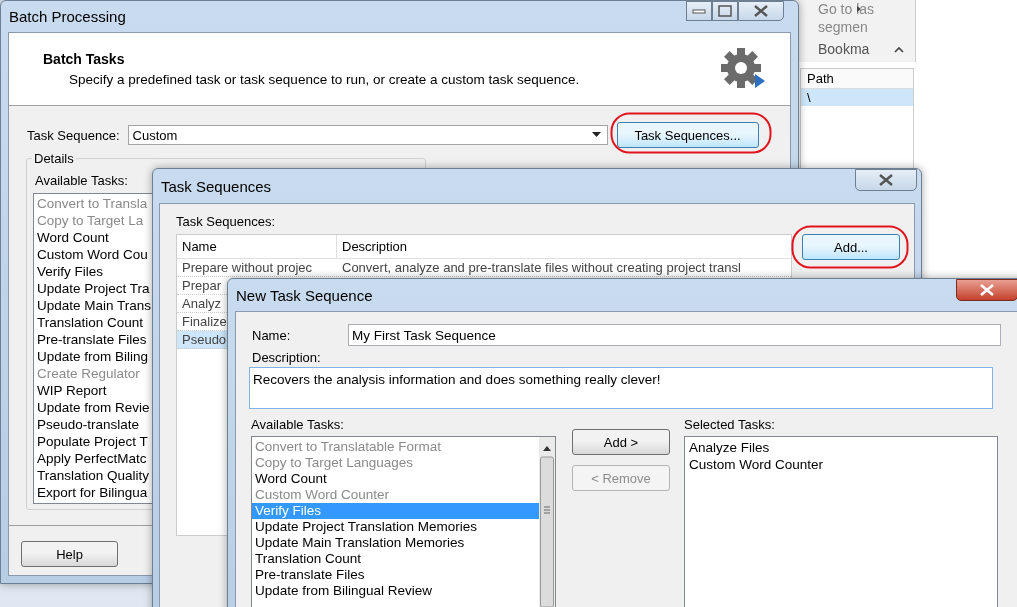  Describe the element at coordinates (674, 335) in the screenshot. I see `name-field: My First Task Sequence` at that location.